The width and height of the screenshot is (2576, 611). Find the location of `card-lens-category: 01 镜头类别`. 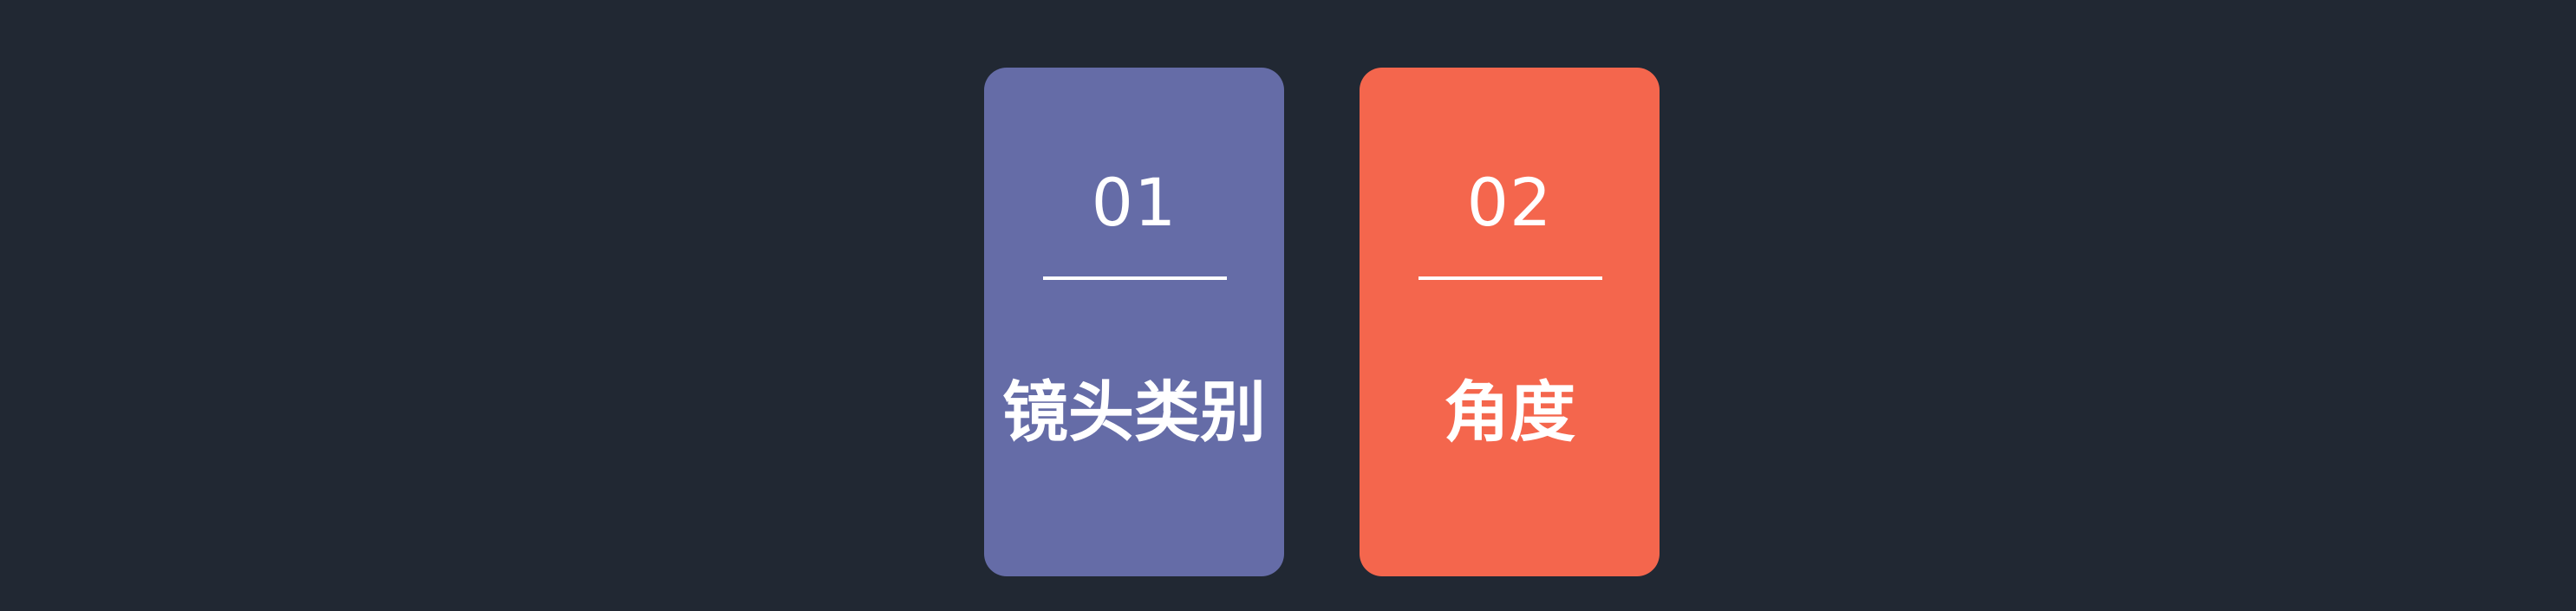

card-lens-category: 01 镜头类别 is located at coordinates (1134, 322).